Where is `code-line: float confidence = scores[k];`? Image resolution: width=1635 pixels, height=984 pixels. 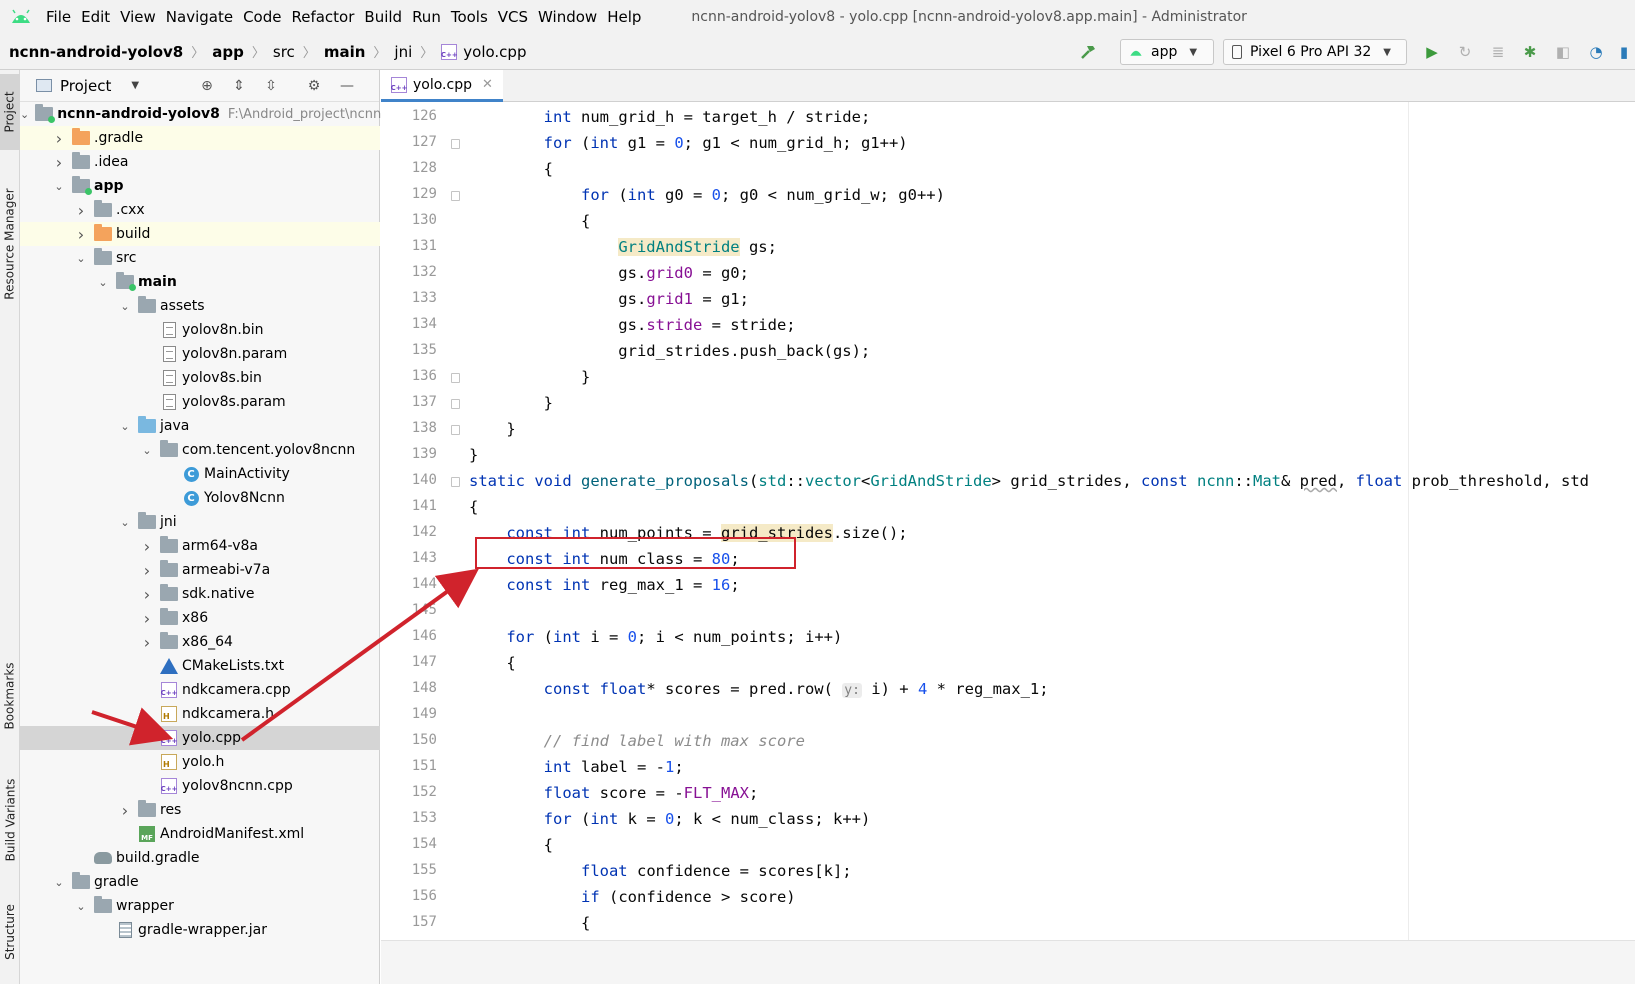 code-line: float confidence = scores[k]; is located at coordinates (660, 871).